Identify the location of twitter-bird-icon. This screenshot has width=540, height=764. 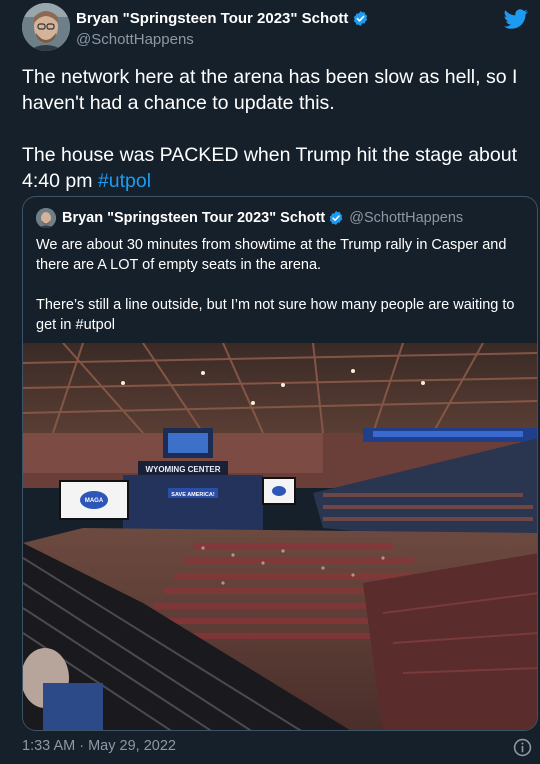
(516, 19).